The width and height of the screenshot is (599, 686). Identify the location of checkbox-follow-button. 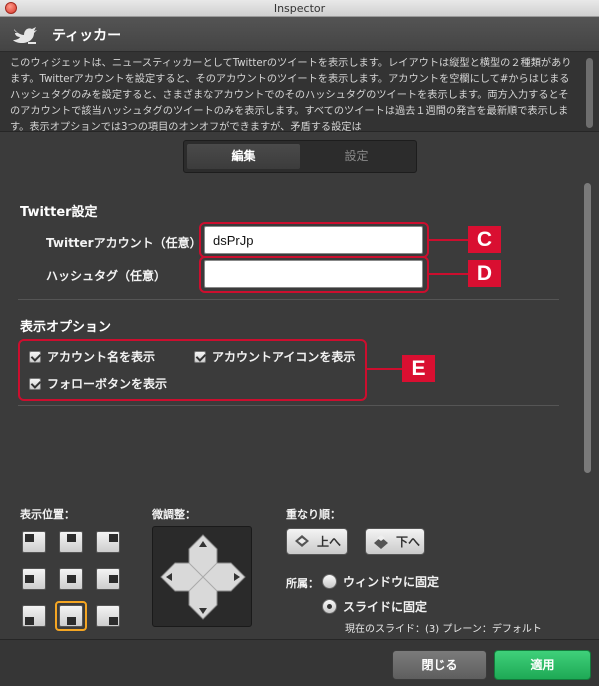
(35, 383).